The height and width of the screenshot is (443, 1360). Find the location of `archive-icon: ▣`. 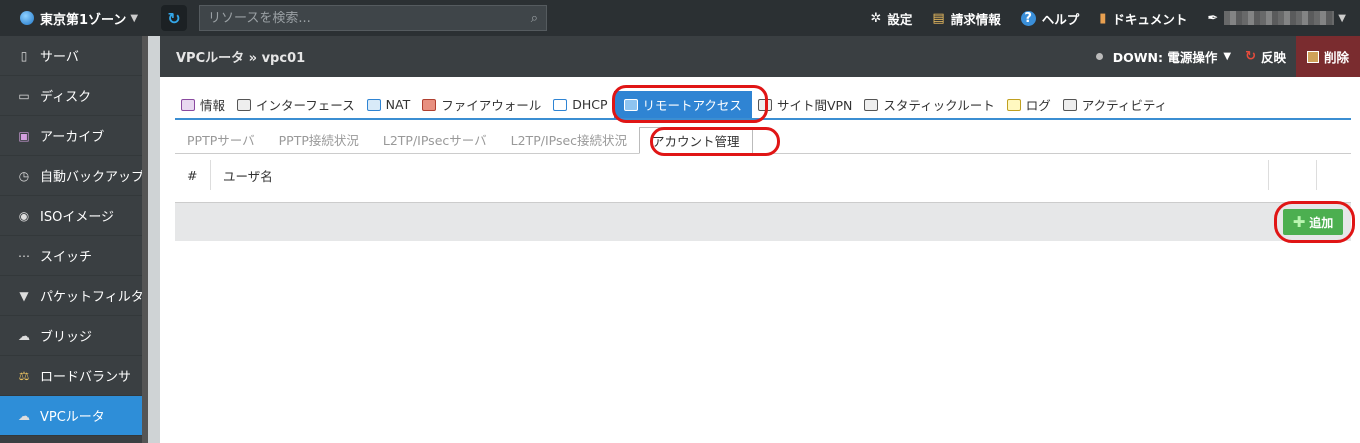

archive-icon: ▣ is located at coordinates (24, 135).